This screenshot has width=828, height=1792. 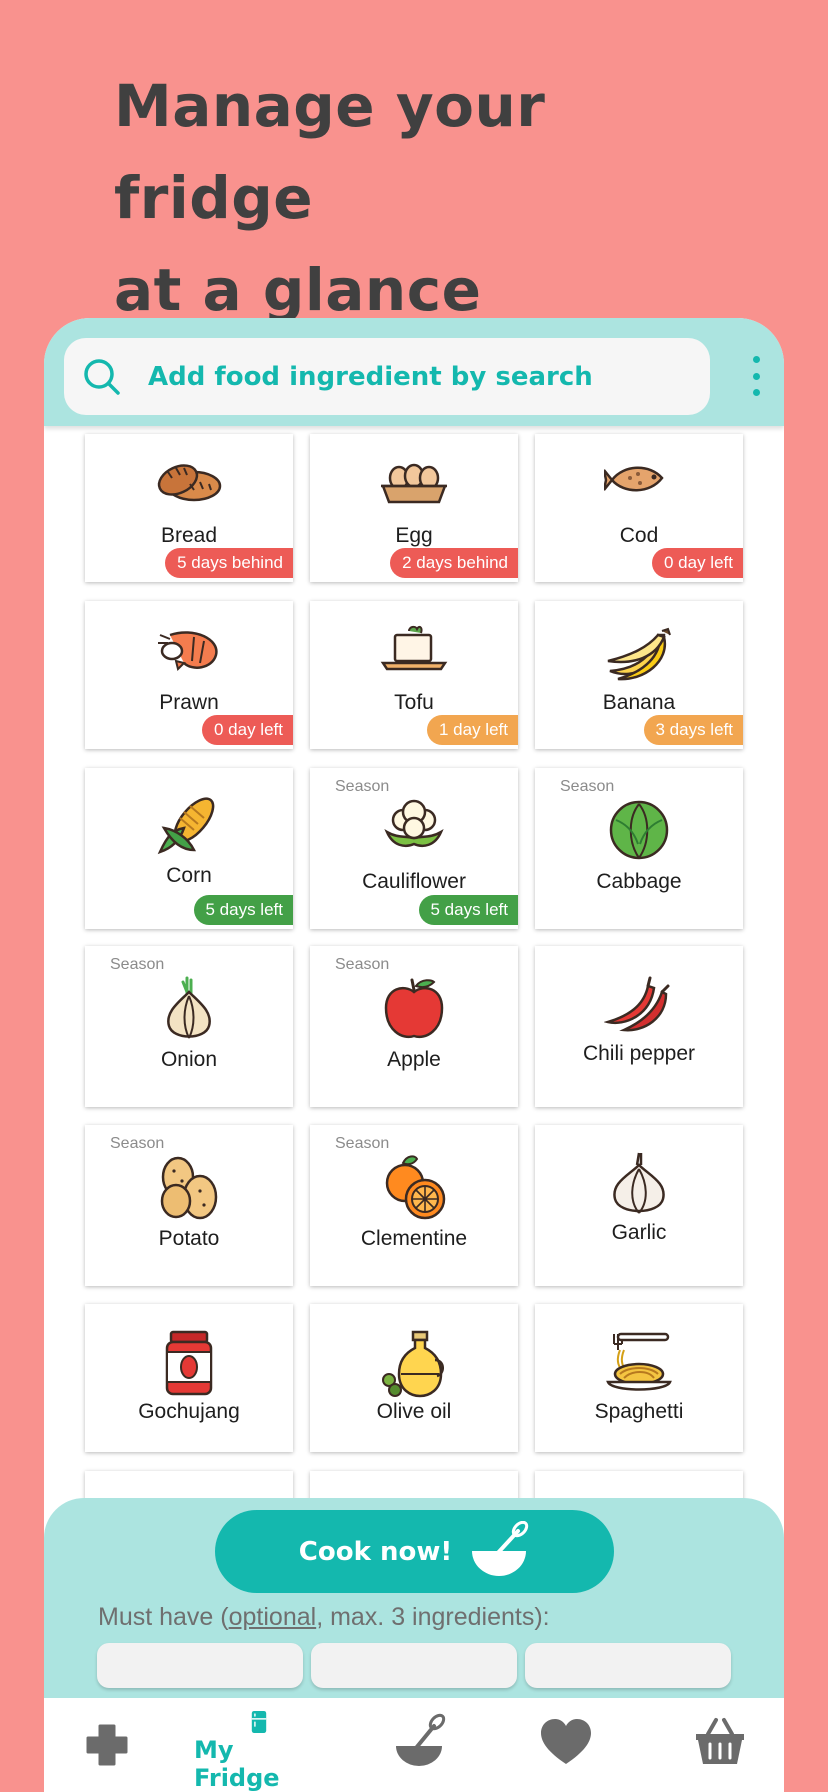 What do you see at coordinates (375, 1551) in the screenshot?
I see `cook-now-label: Cook now!` at bounding box center [375, 1551].